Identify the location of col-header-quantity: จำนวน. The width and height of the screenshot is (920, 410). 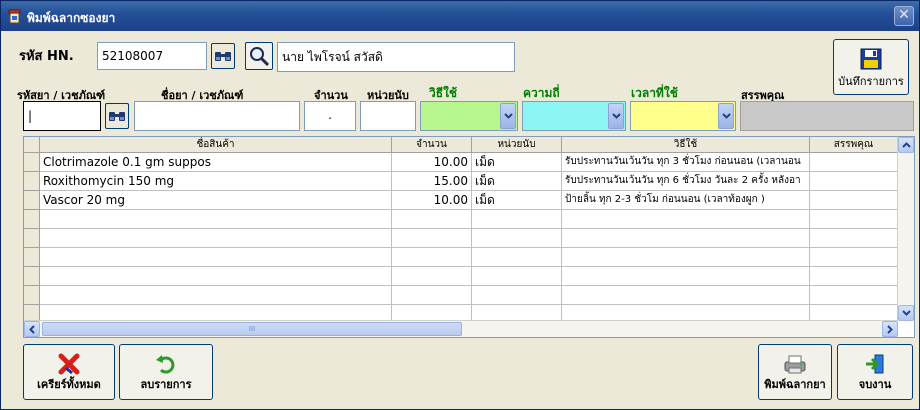
(432, 145).